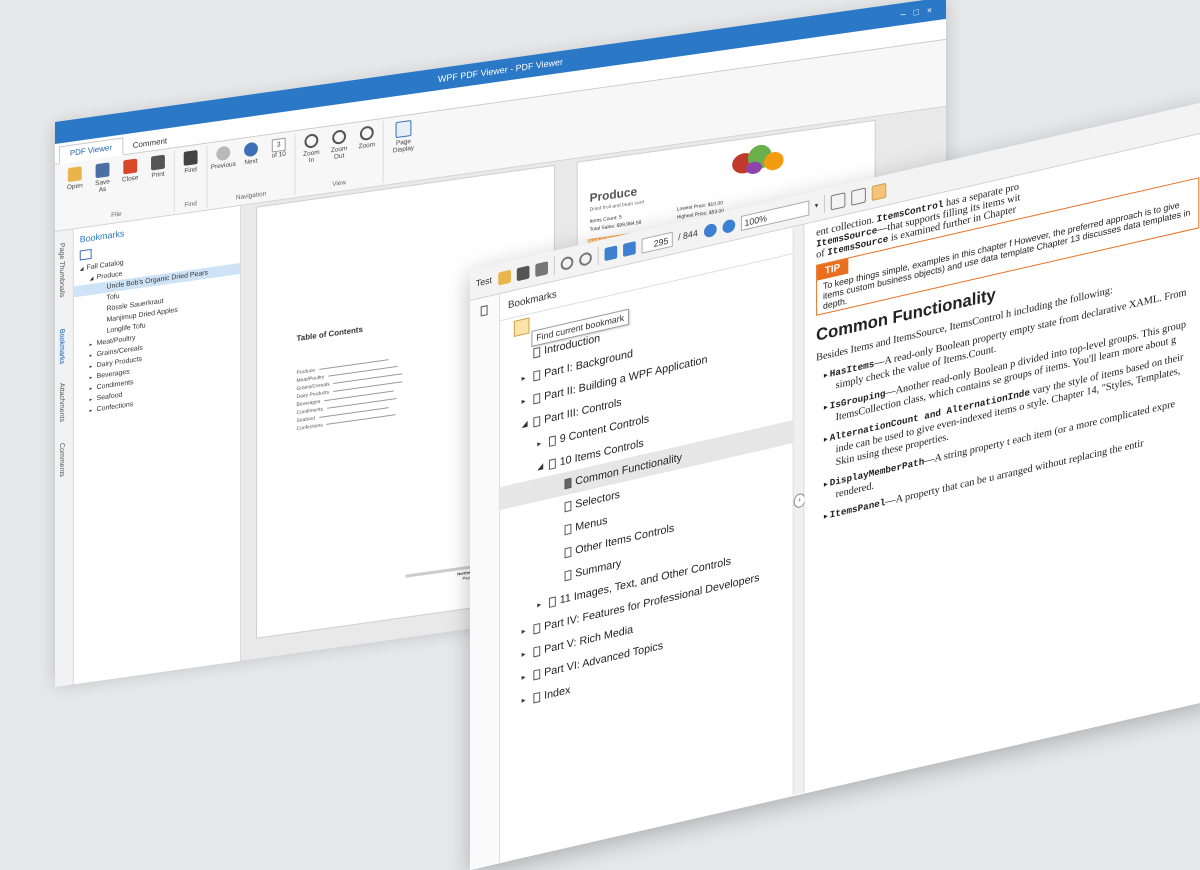  I want to click on print-label: Print, so click(158, 175).